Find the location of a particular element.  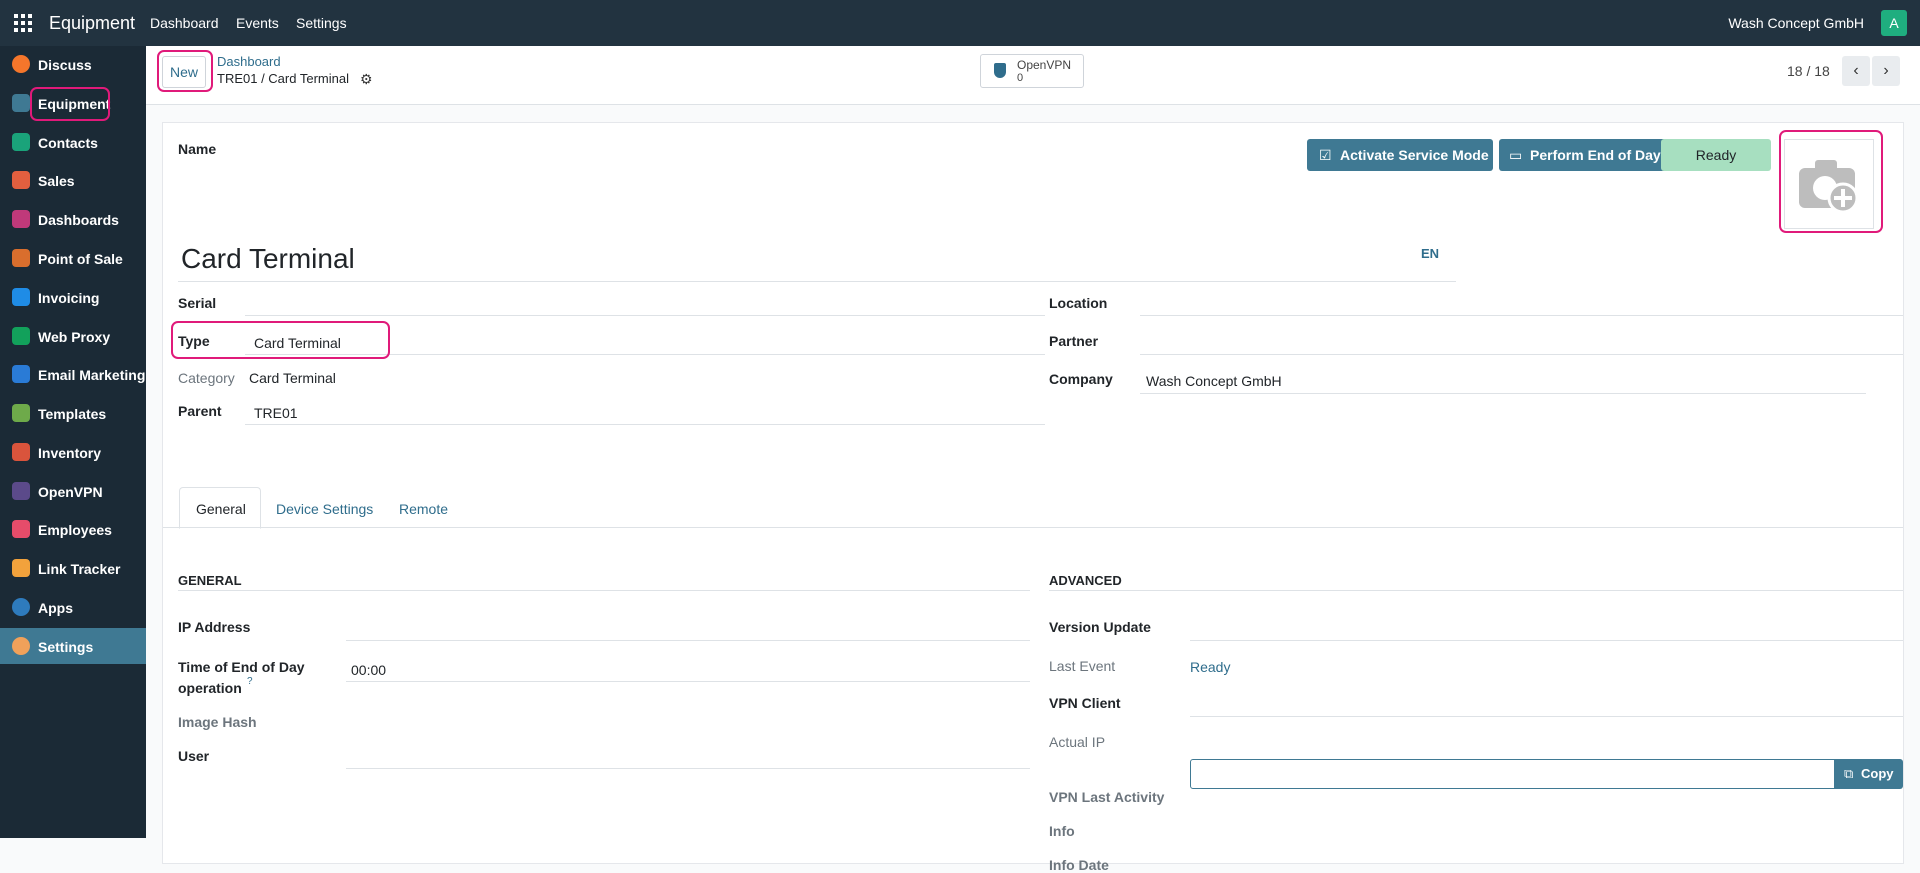

parent-label: Parent is located at coordinates (200, 411).